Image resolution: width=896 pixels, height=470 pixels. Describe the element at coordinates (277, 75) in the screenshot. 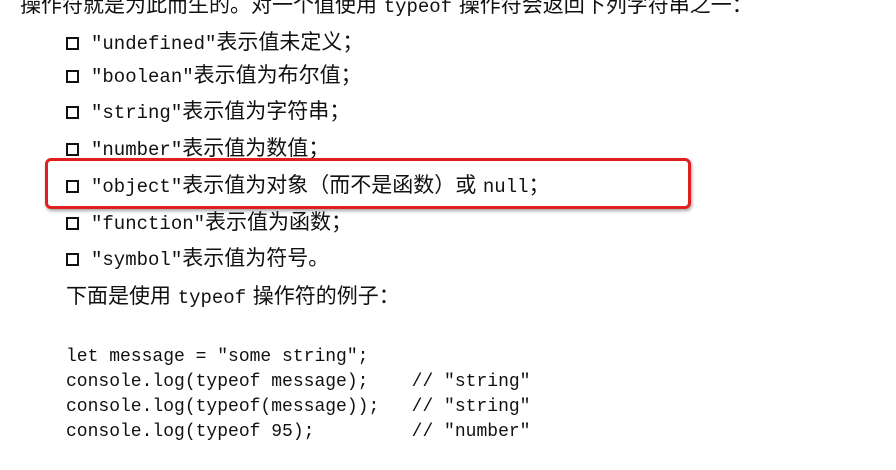

I see `item-description: 表示值为布尔值；` at that location.